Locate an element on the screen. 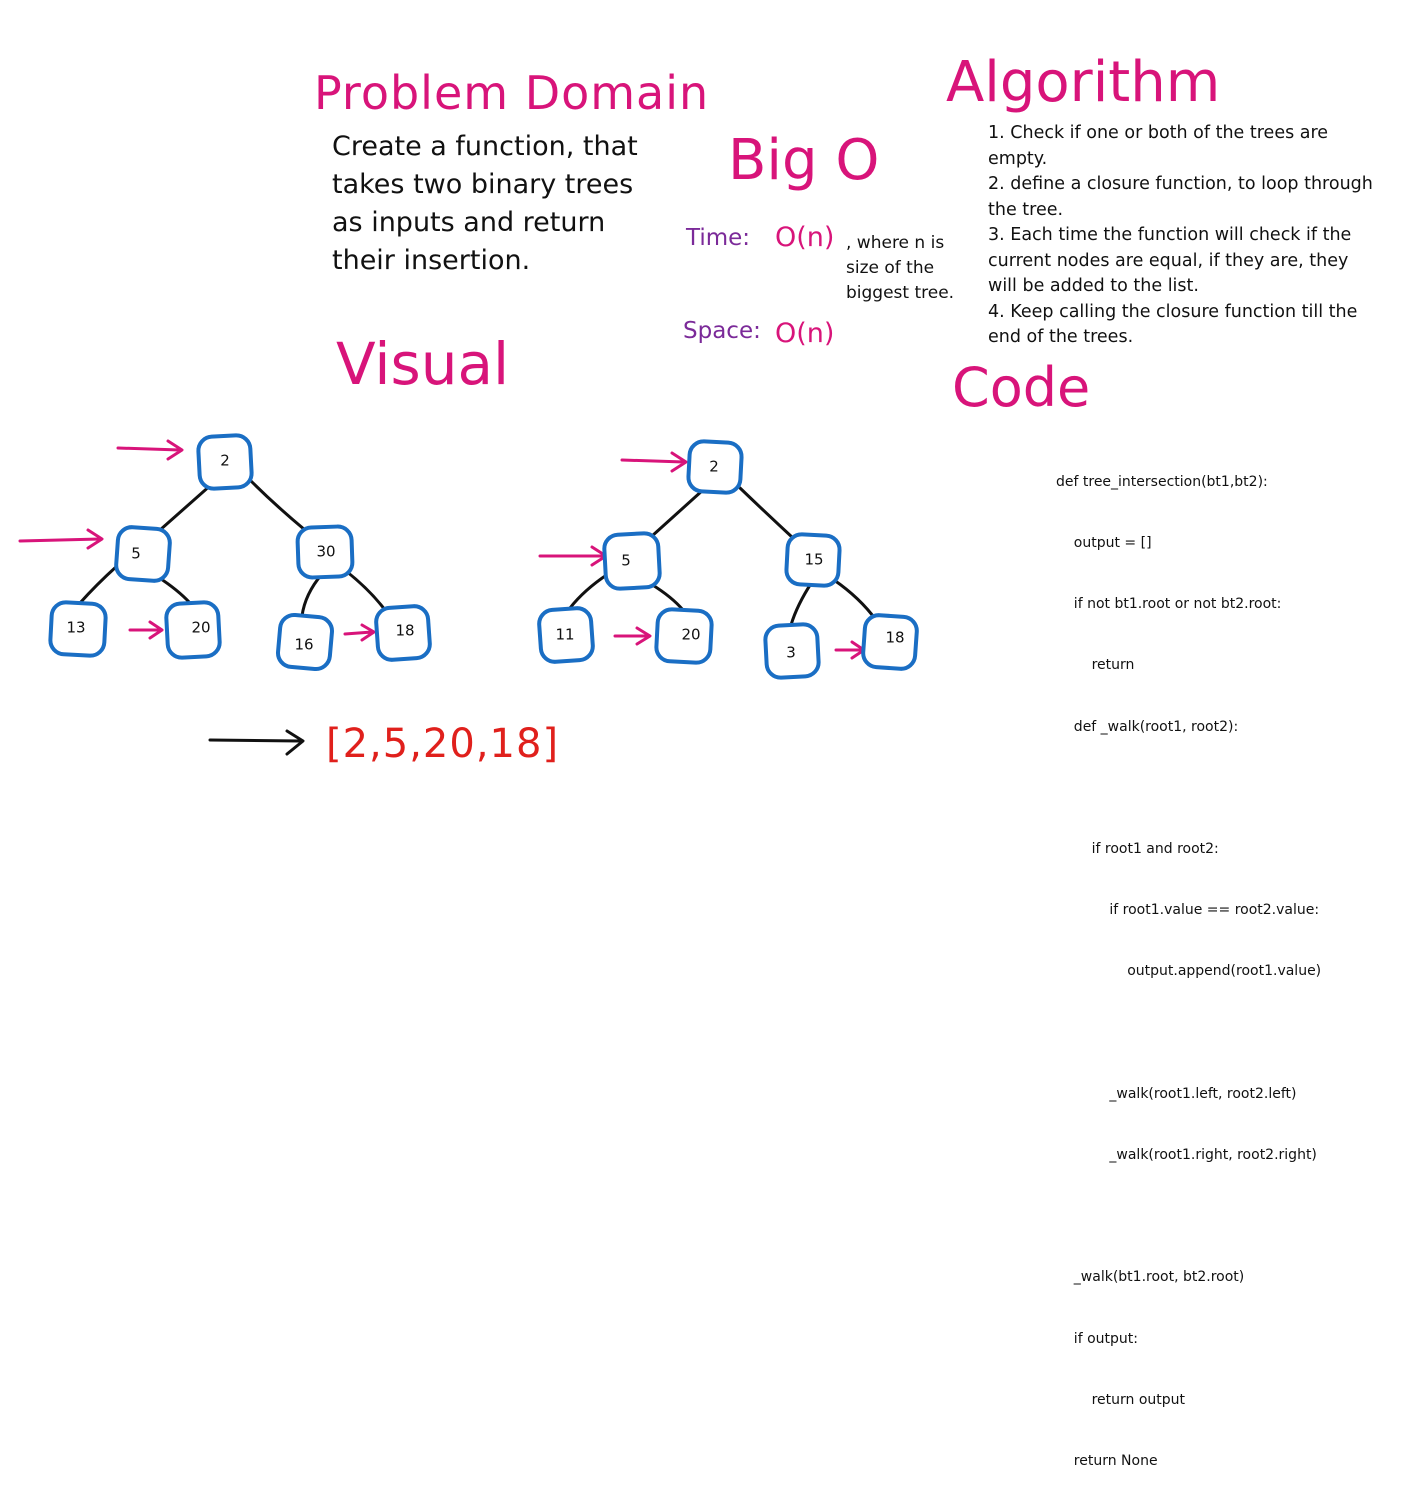  node-value: 15 is located at coordinates (813, 560).